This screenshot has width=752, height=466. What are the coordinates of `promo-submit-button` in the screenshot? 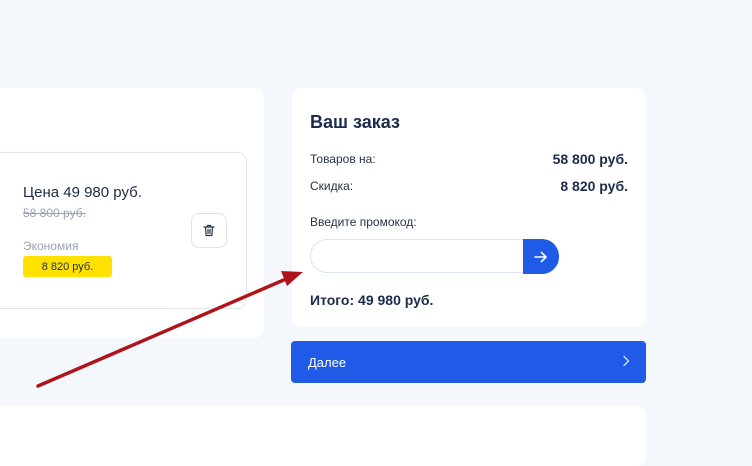 It's located at (541, 256).